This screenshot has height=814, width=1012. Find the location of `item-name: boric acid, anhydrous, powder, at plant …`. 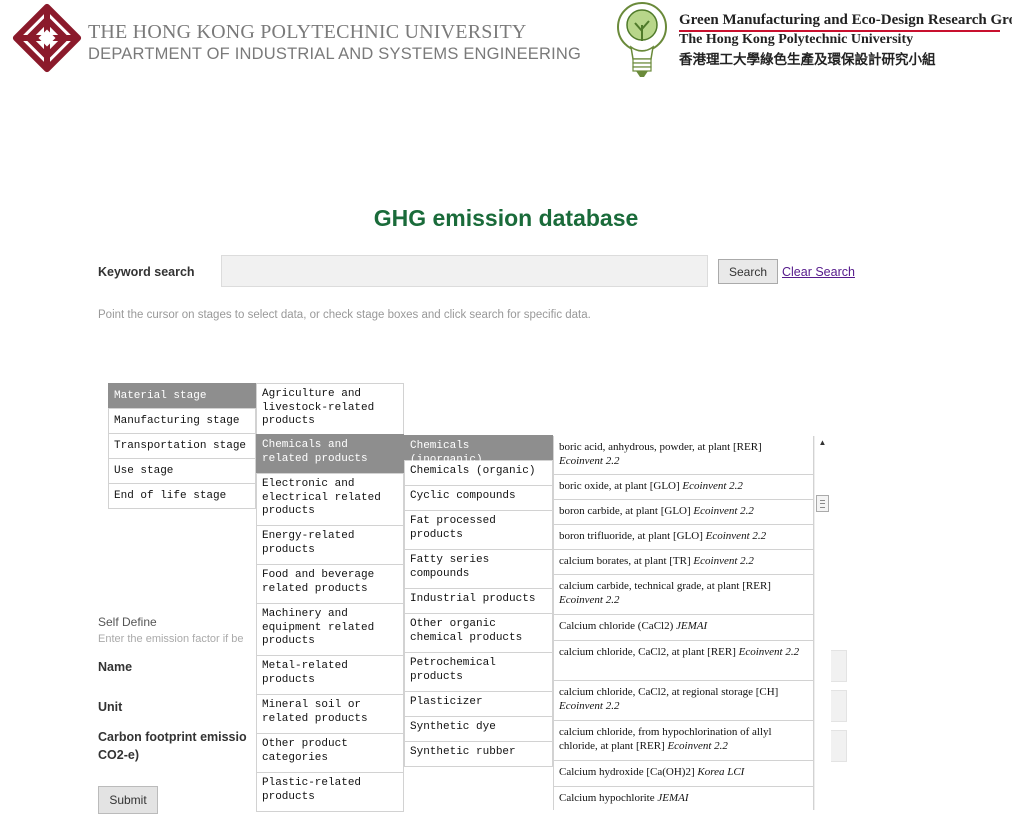

item-name: boric acid, anhydrous, powder, at plant … is located at coordinates (660, 447).